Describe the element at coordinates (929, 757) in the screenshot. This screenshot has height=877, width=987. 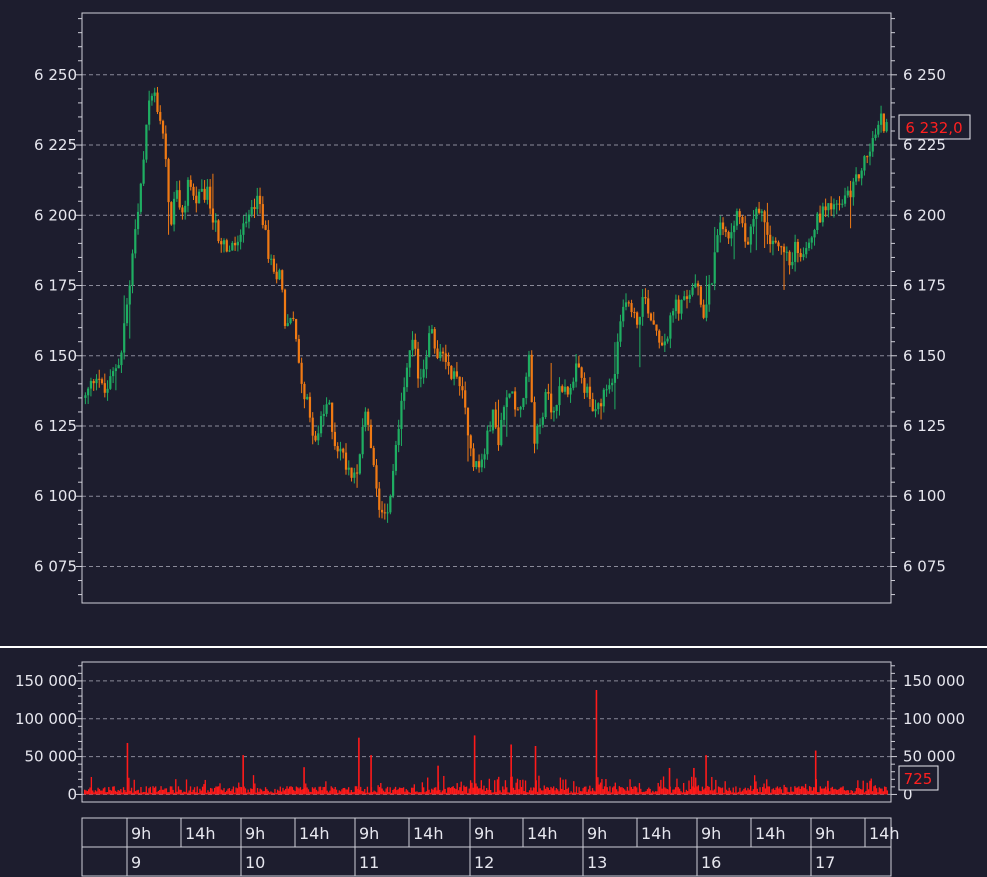
I see `volume-tick-label-right: 50 000` at that location.